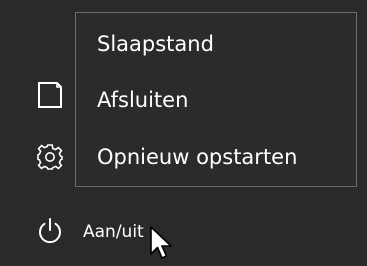 This screenshot has width=367, height=266. Describe the element at coordinates (216, 157) in the screenshot. I see `menu-item-restart: Opnieuw opstarten` at that location.